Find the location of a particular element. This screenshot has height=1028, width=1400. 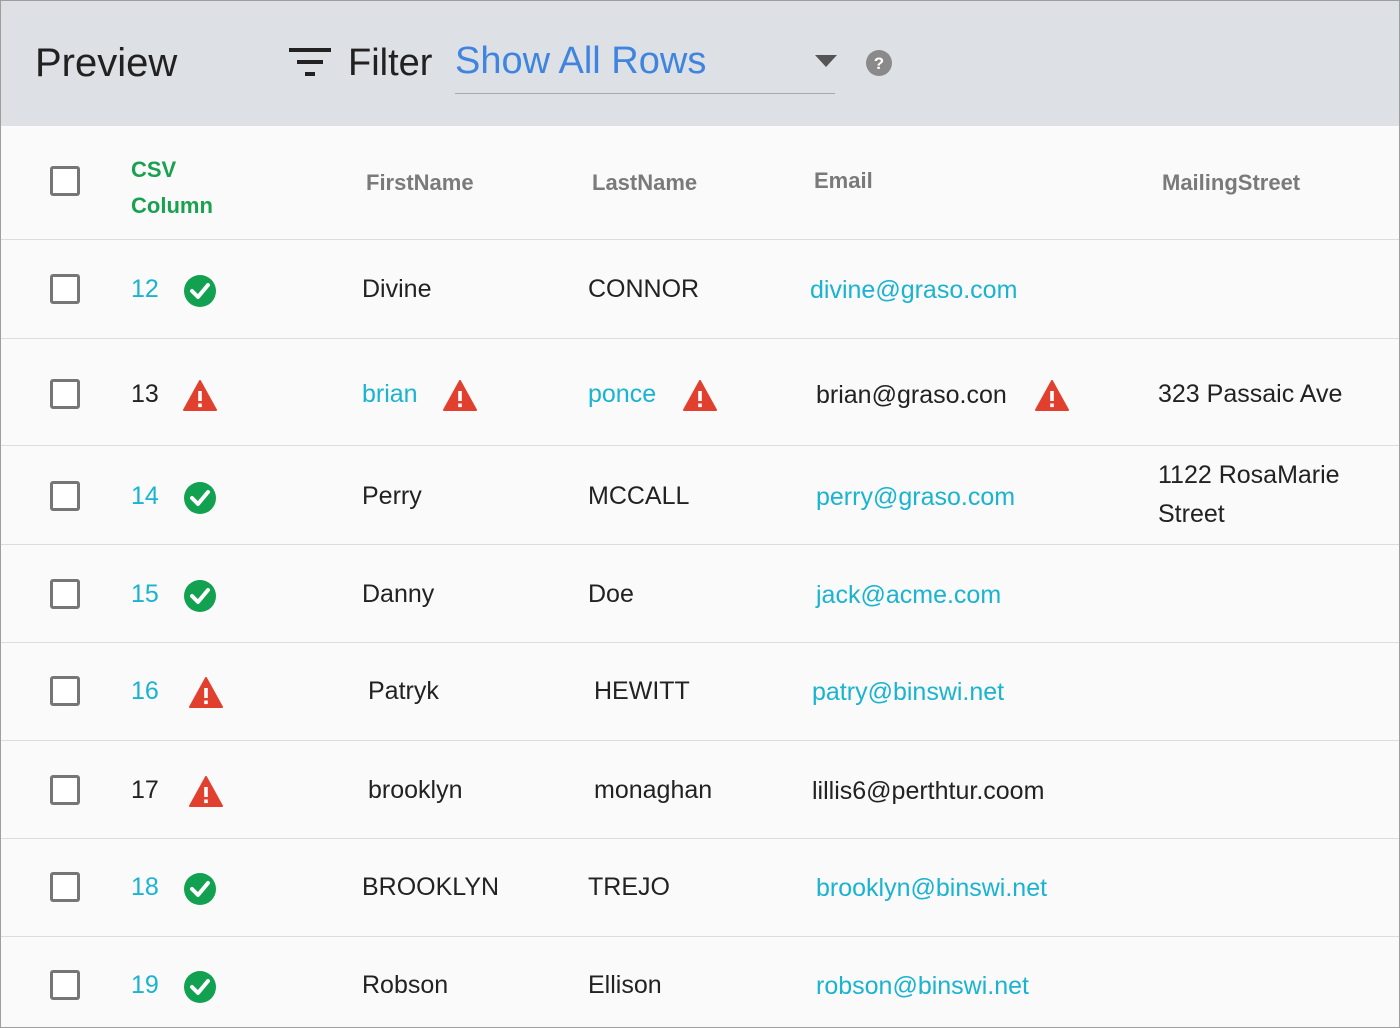

email-cell: robson@binswi.net is located at coordinates (922, 986).